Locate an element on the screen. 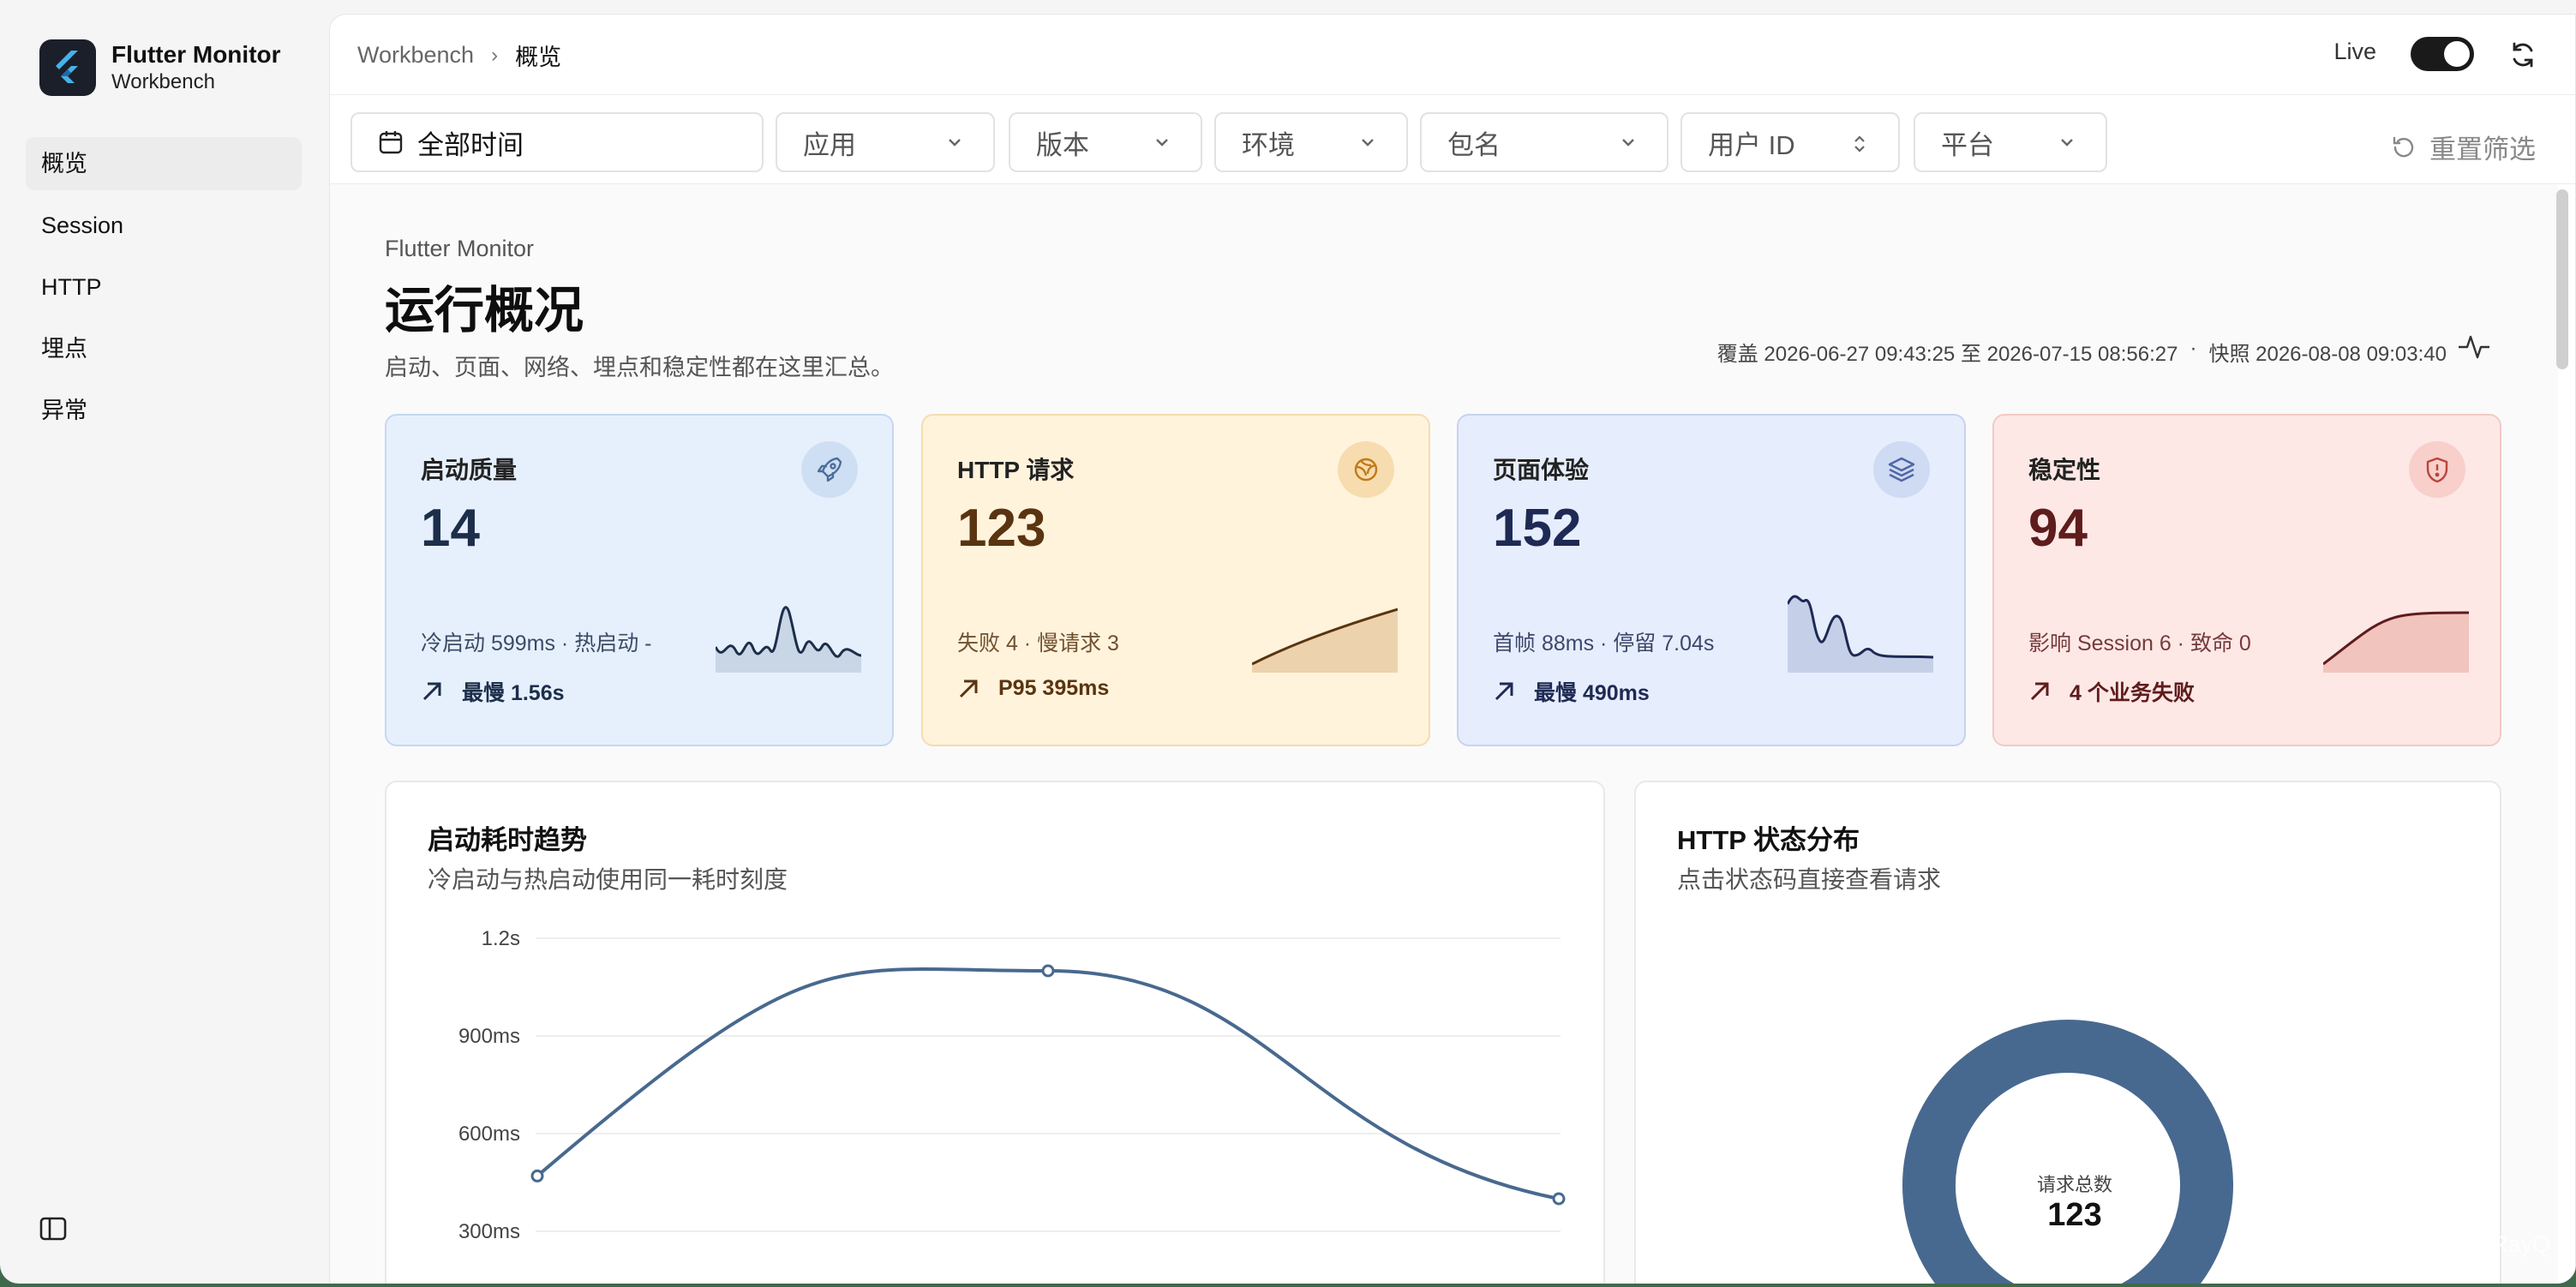 The height and width of the screenshot is (1287, 2576). card-footer-text: P95 395ms is located at coordinates (1054, 688).